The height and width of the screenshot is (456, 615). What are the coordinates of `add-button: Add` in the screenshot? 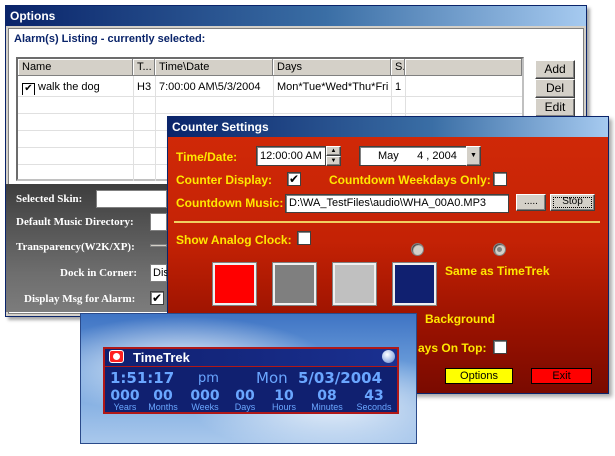 It's located at (555, 69).